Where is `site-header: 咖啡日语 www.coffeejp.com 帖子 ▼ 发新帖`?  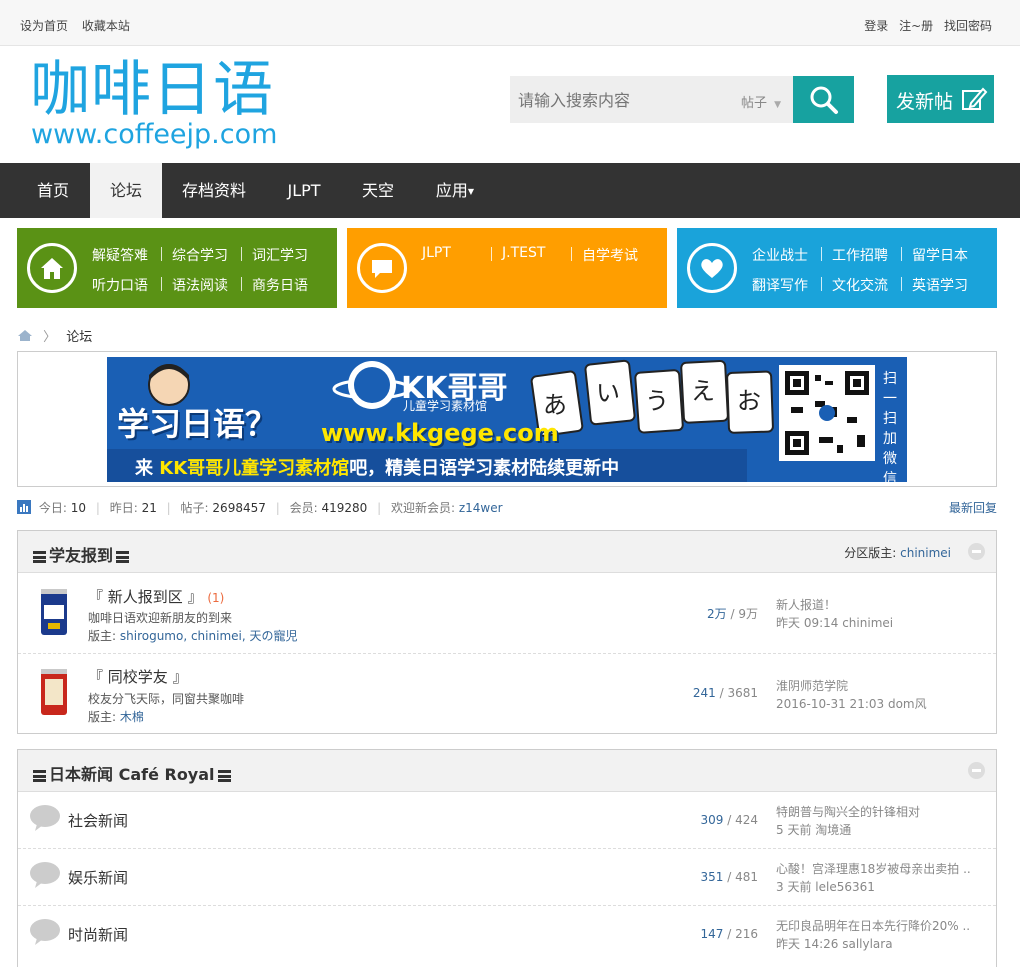 site-header: 咖啡日语 www.coffeejp.com 帖子 ▼ 发新帖 is located at coordinates (510, 104).